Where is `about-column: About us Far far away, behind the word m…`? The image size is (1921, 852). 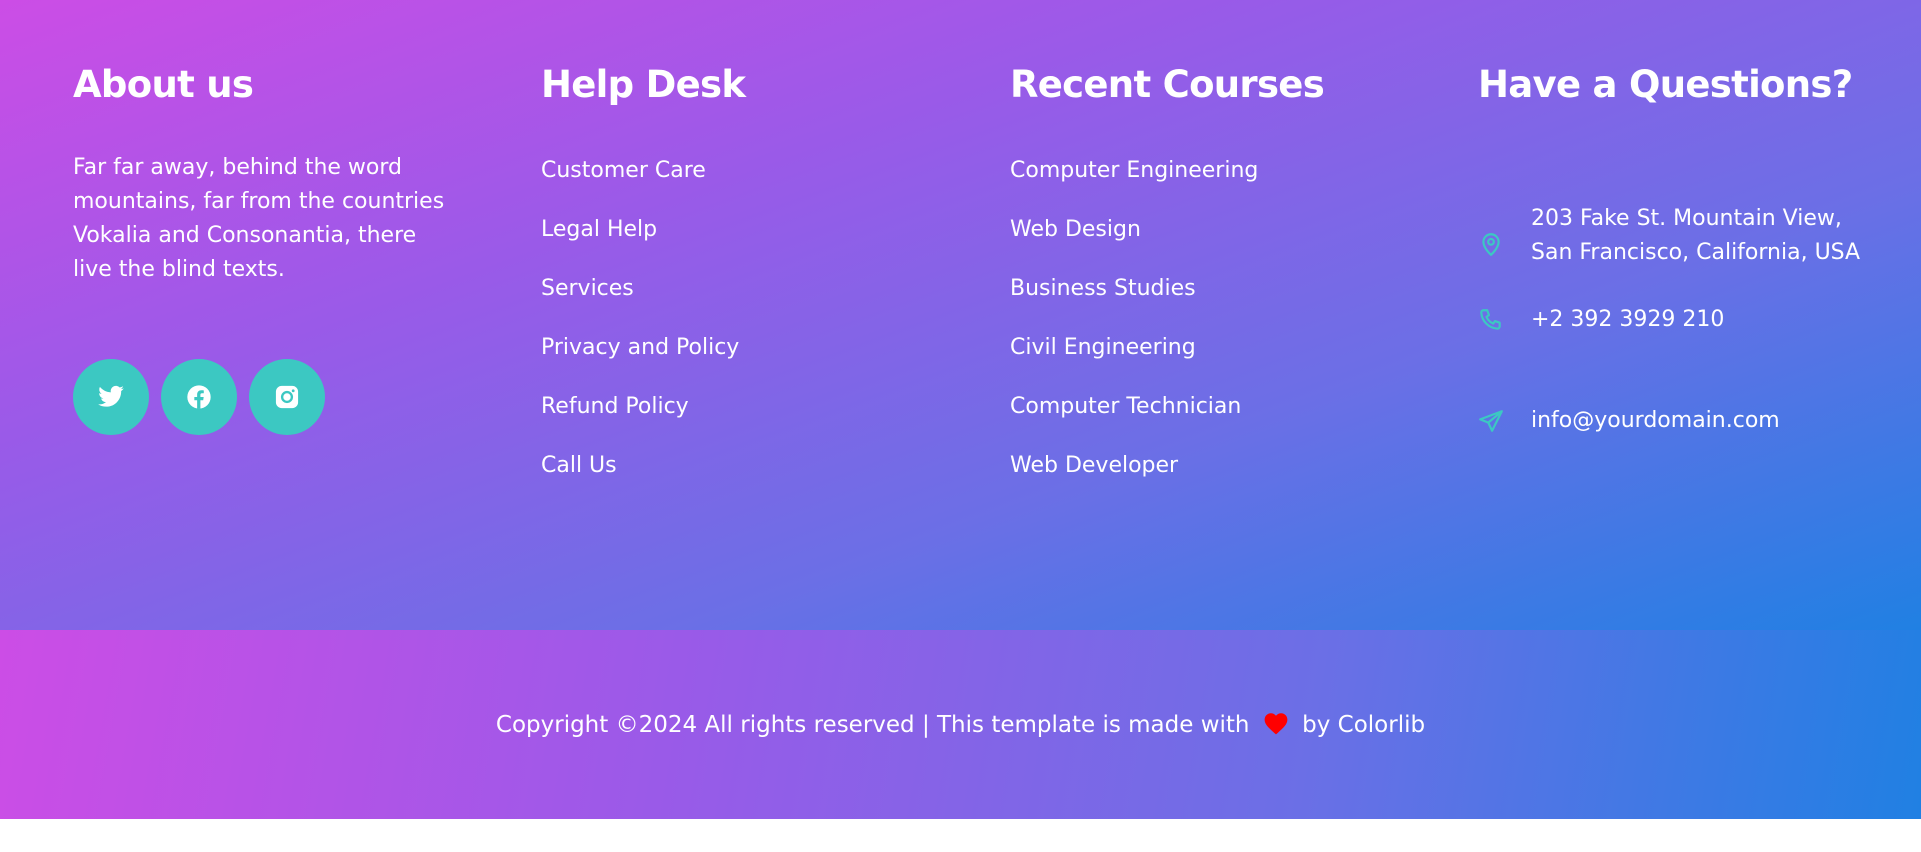
about-column: About us Far far away, behind the word m… is located at coordinates (263, 247).